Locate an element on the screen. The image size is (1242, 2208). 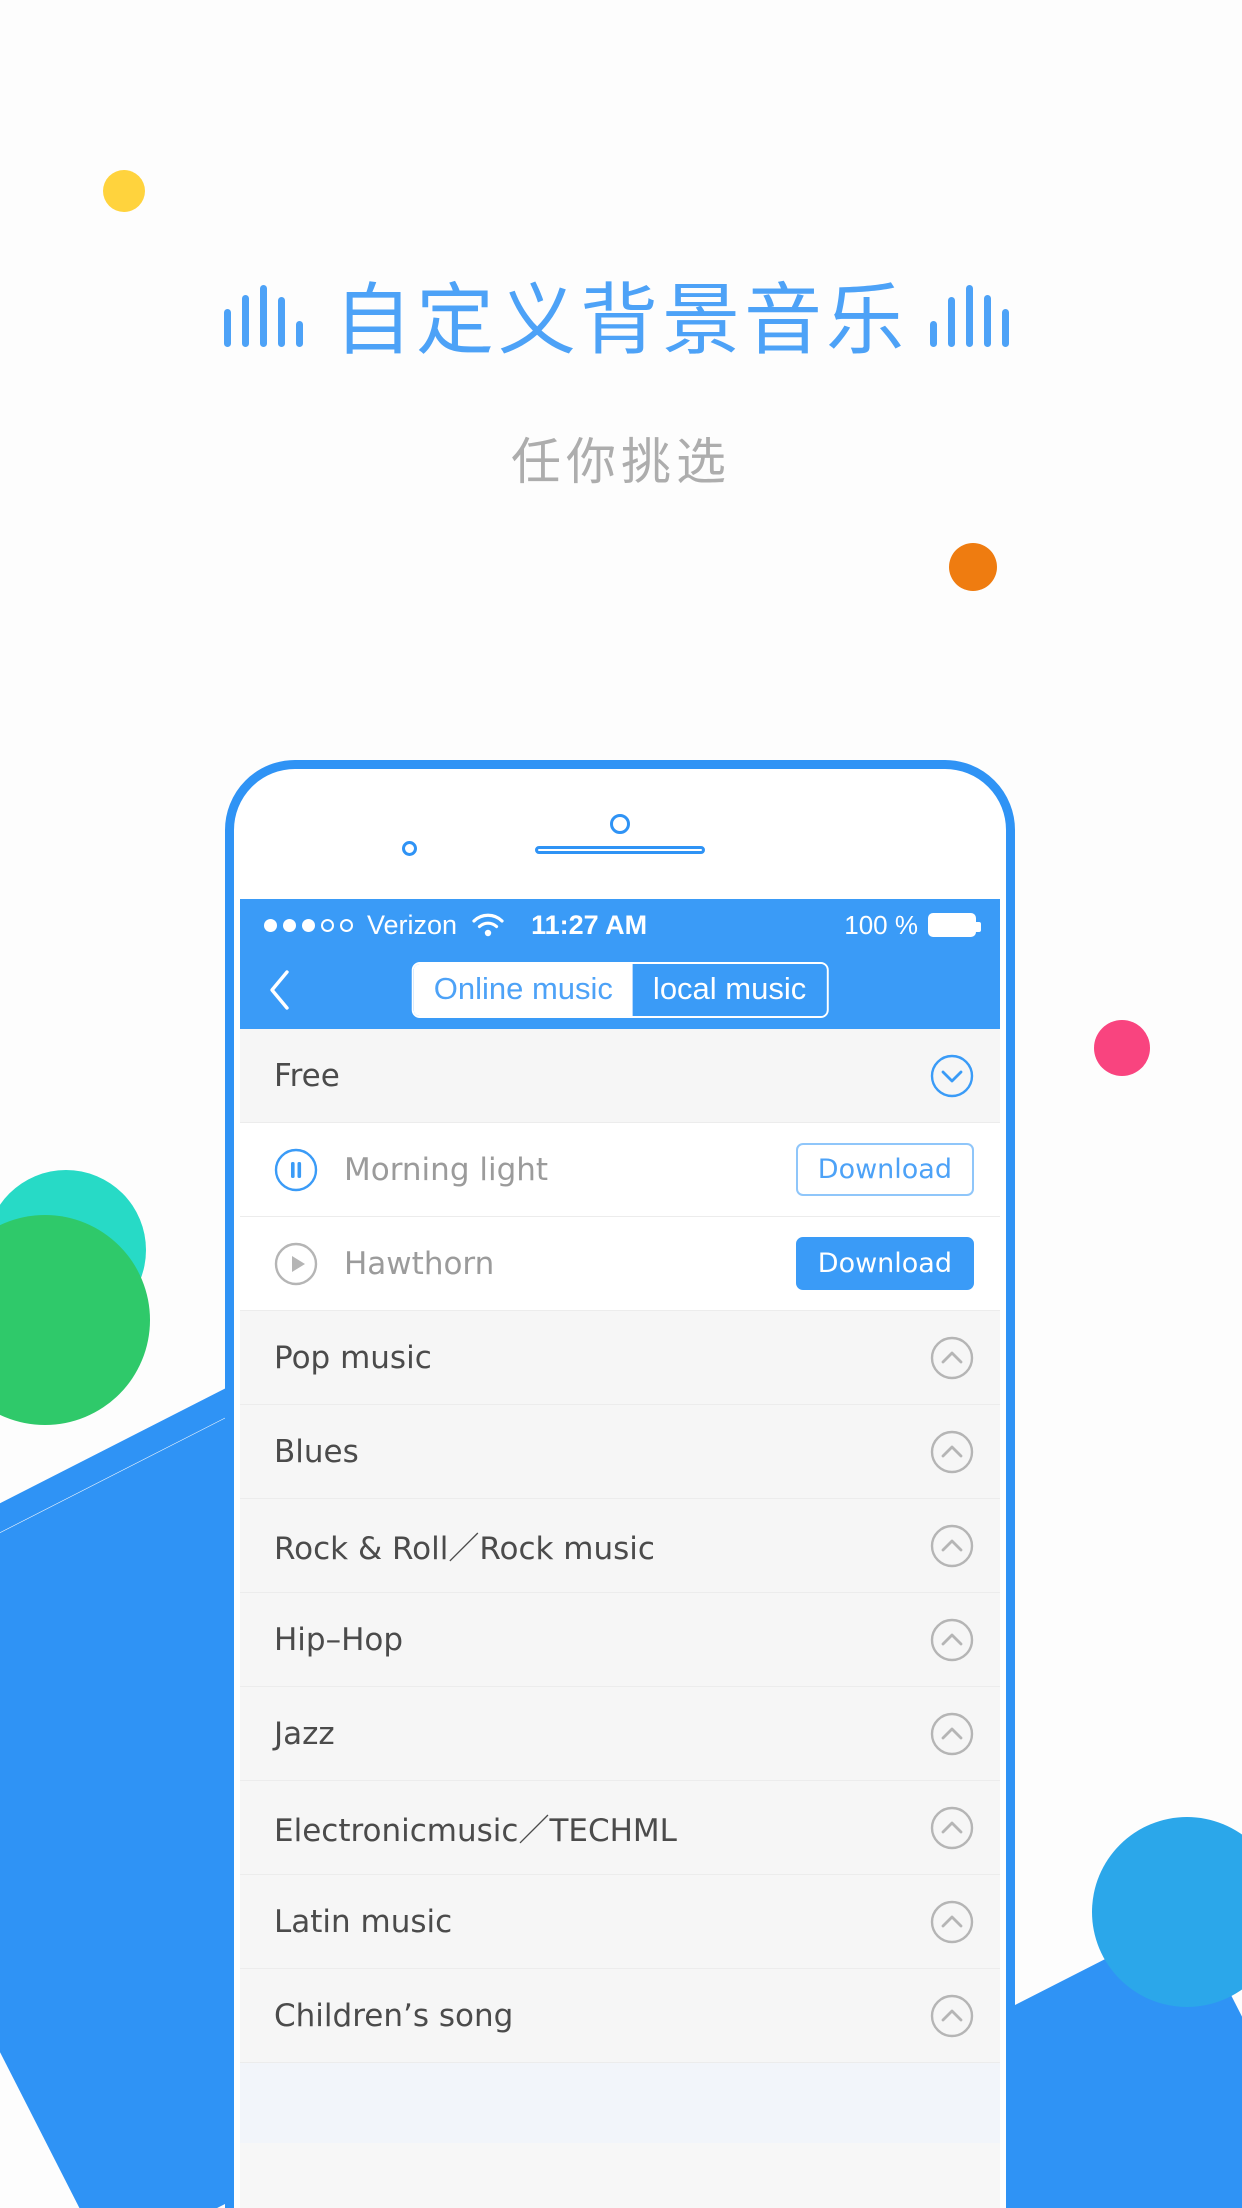
status-bar: Verizon 11:27 AM 100 % is located at coordinates (620, 925).